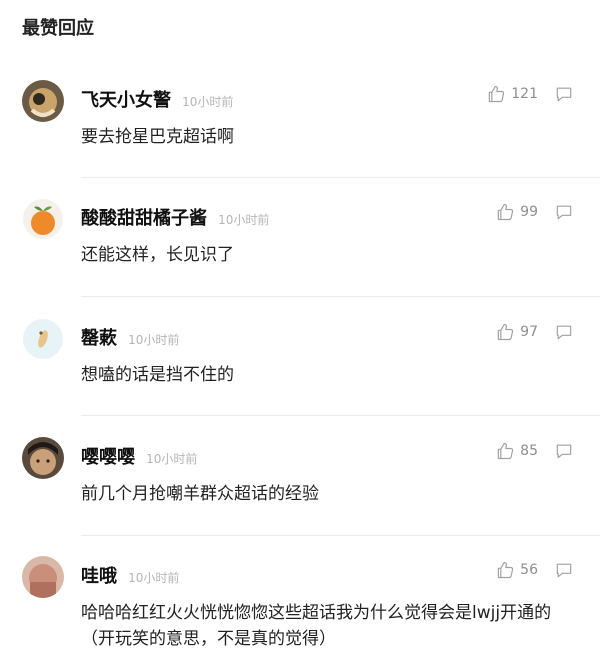  What do you see at coordinates (529, 570) in the screenshot?
I see `like-count: 56` at bounding box center [529, 570].